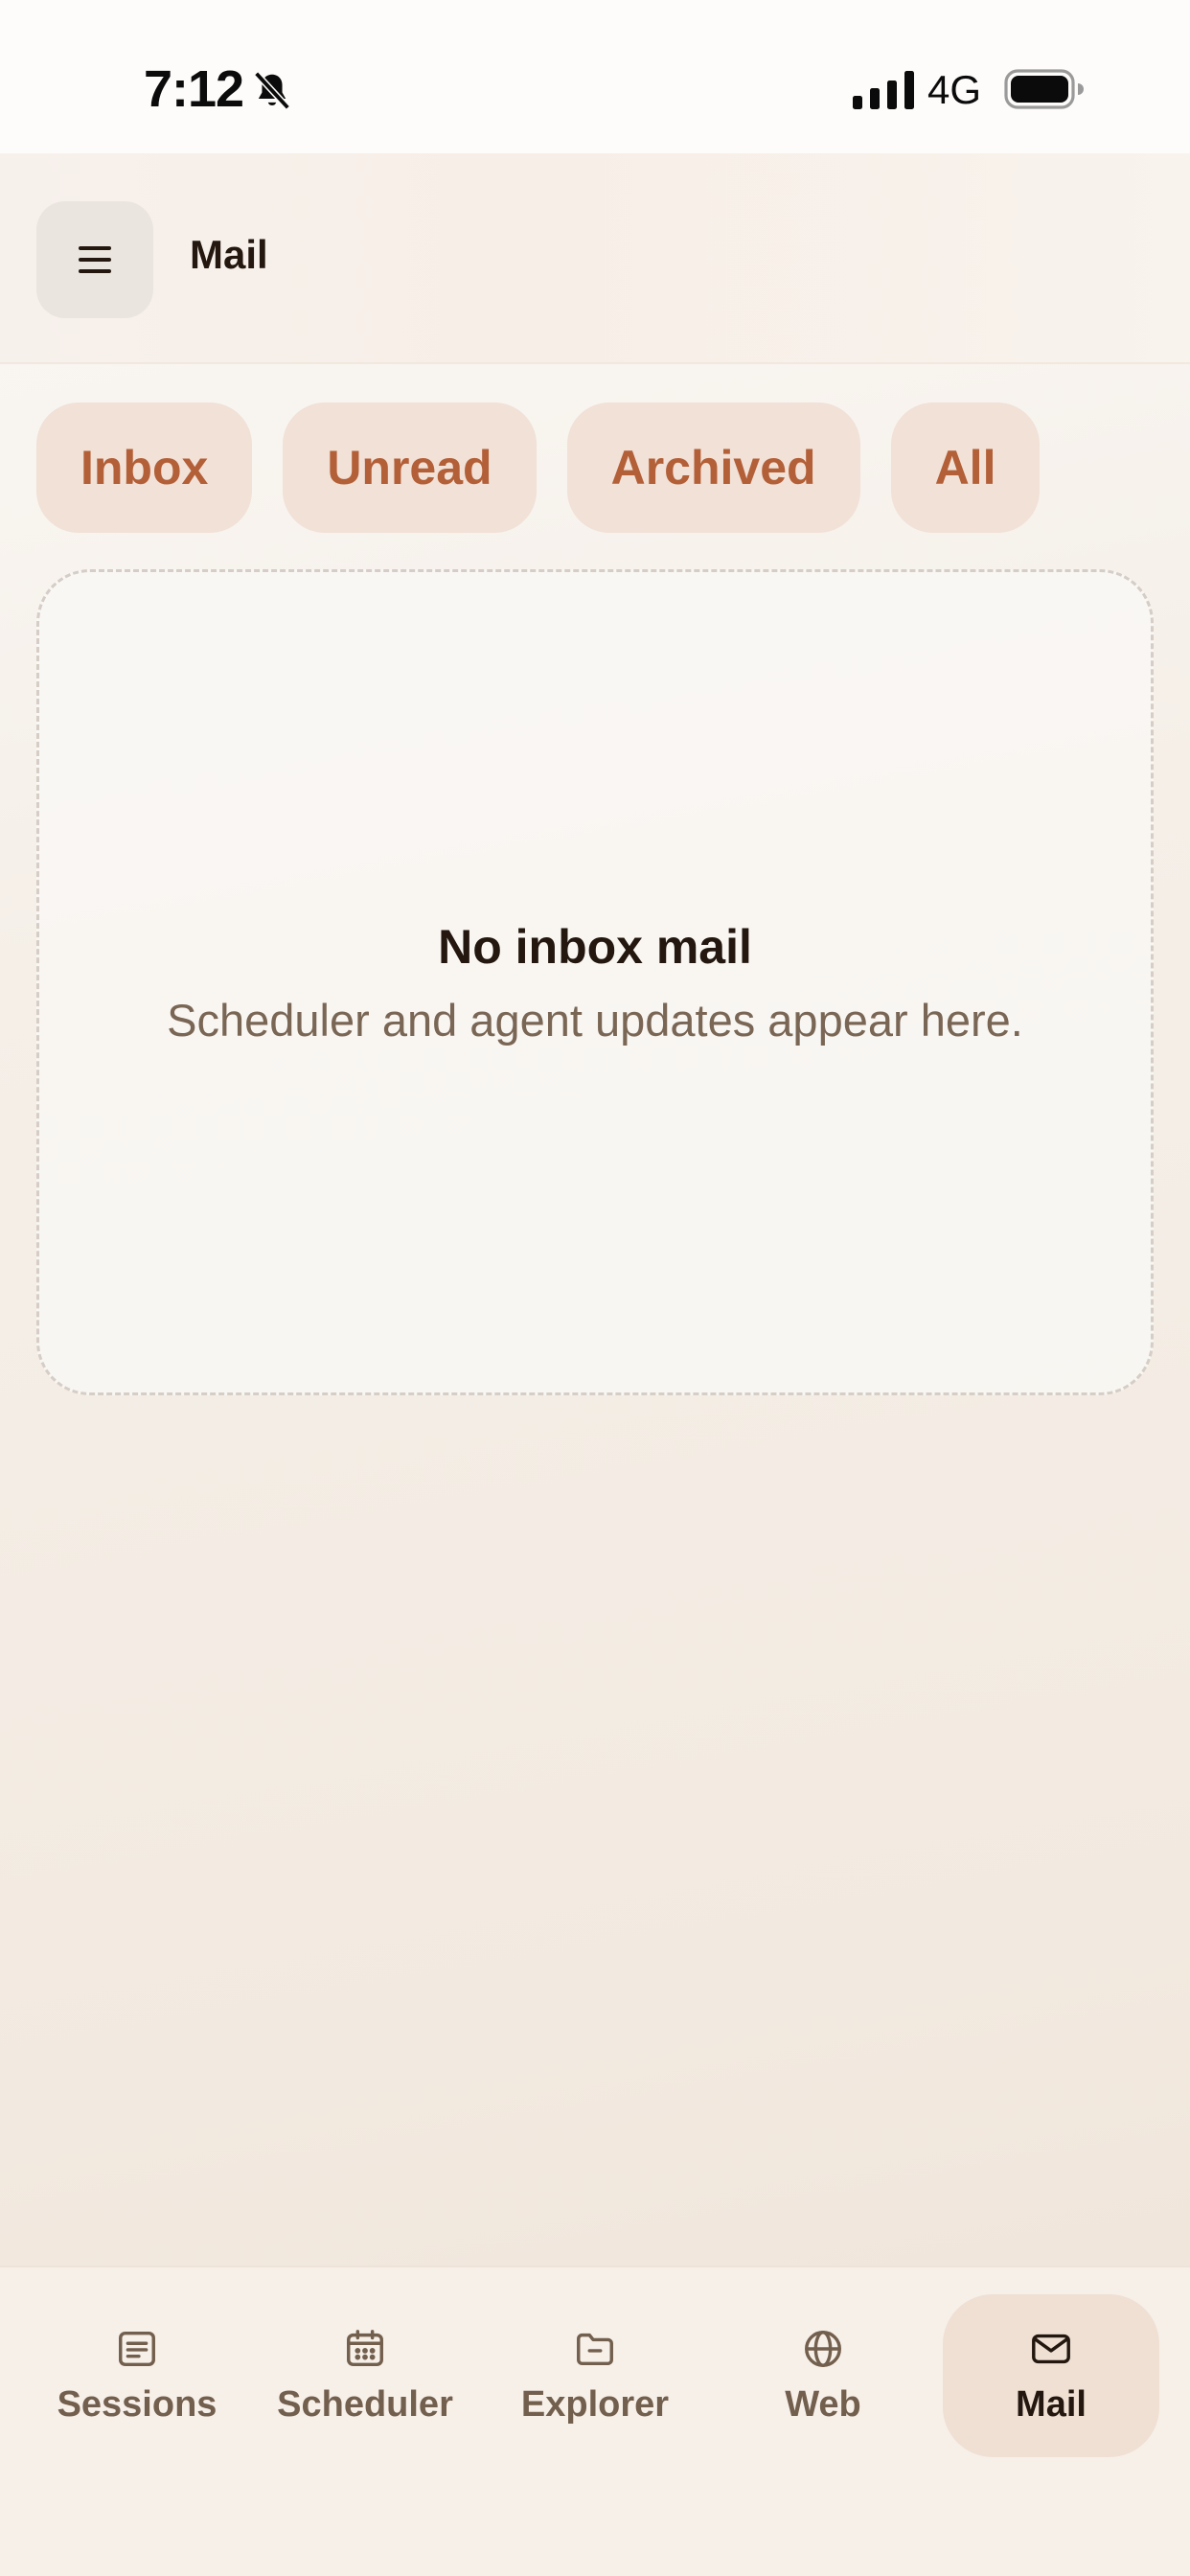 The height and width of the screenshot is (2576, 1190). What do you see at coordinates (595, 76) in the screenshot?
I see `status-bar: 7:12 4G` at bounding box center [595, 76].